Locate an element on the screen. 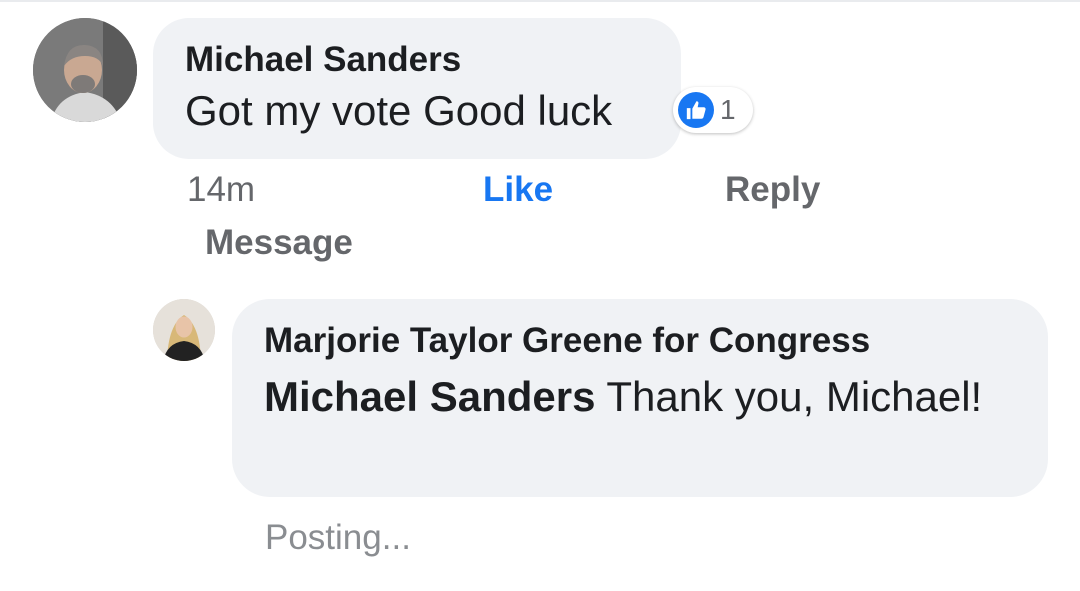 This screenshot has height=591, width=1080. reaction-badge: 1 is located at coordinates (713, 110).